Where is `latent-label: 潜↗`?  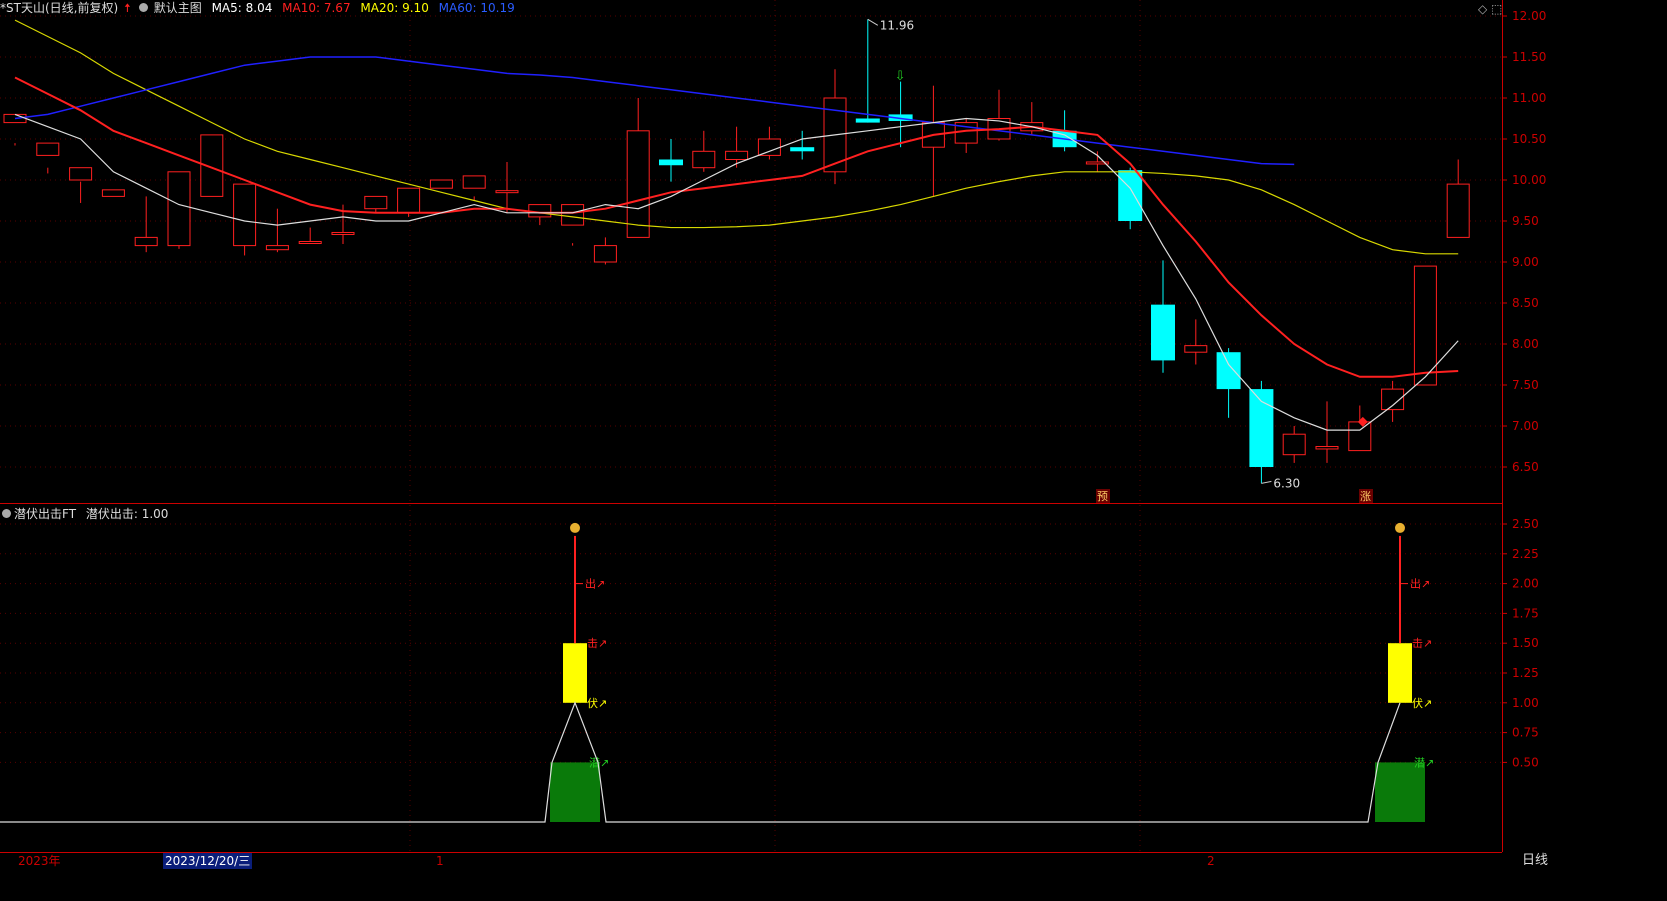
latent-label: 潜↗ is located at coordinates (1424, 762).